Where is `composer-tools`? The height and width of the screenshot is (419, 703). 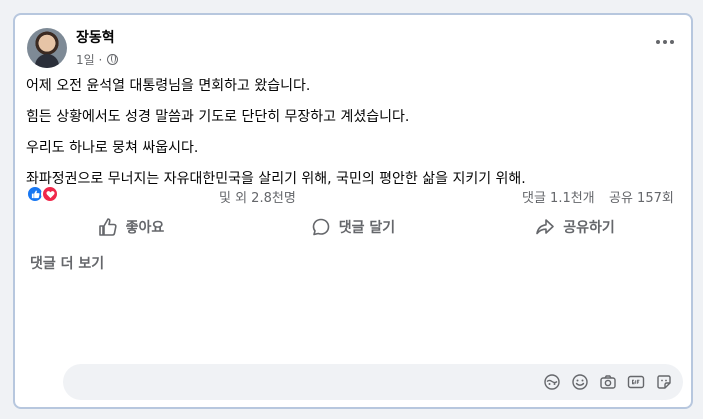
composer-tools is located at coordinates (608, 382).